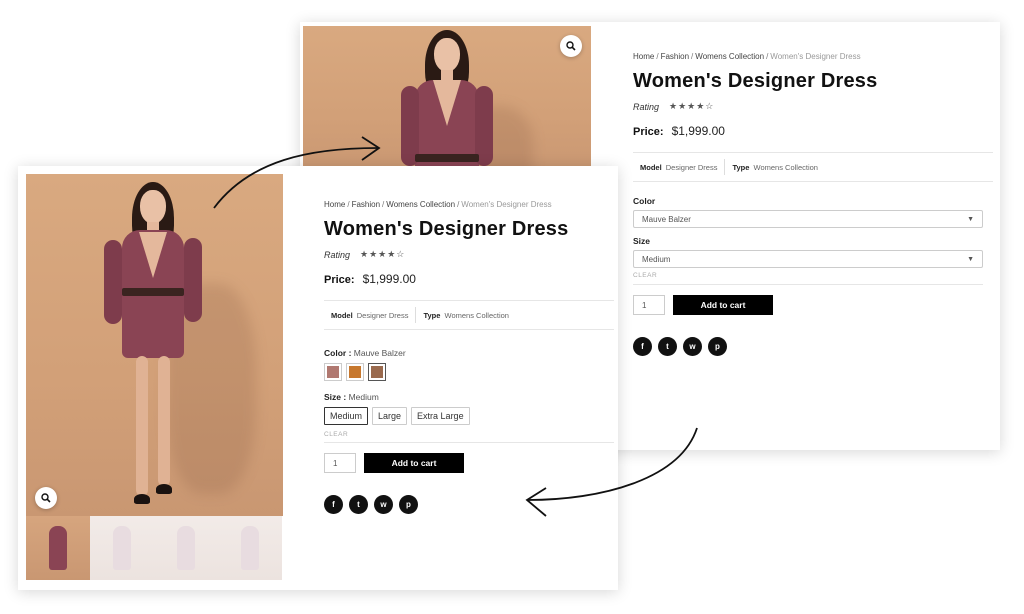 This screenshot has height=614, width=1024. Describe the element at coordinates (644, 201) in the screenshot. I see `color-label: Color` at that location.